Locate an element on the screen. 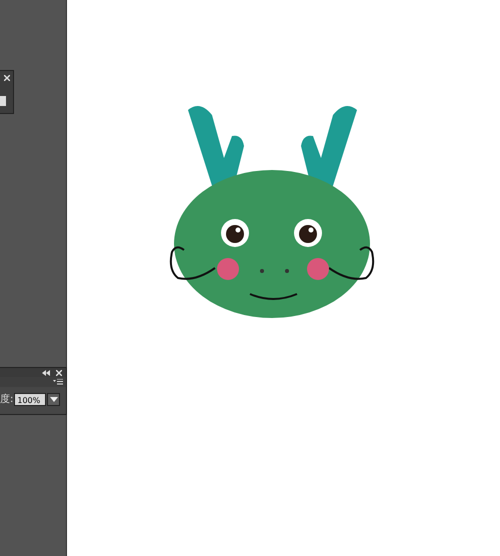 The height and width of the screenshot is (556, 500). menu-icon is located at coordinates (58, 382).